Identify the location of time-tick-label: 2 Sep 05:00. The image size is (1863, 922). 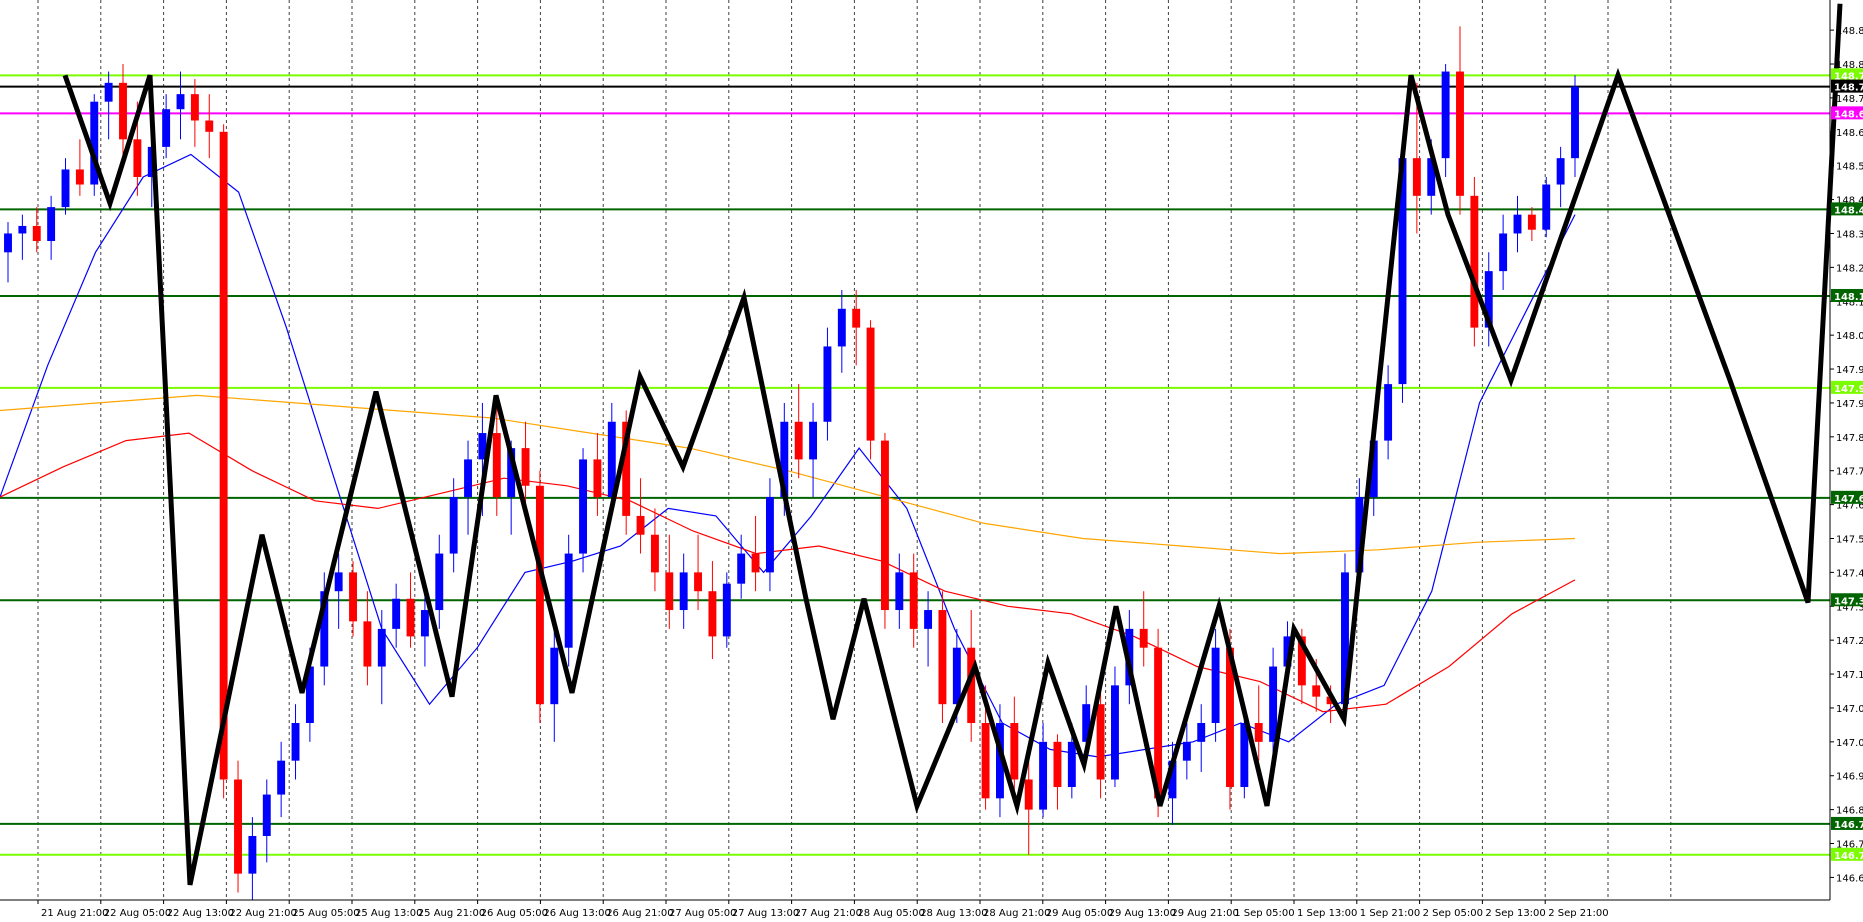
(1453, 913).